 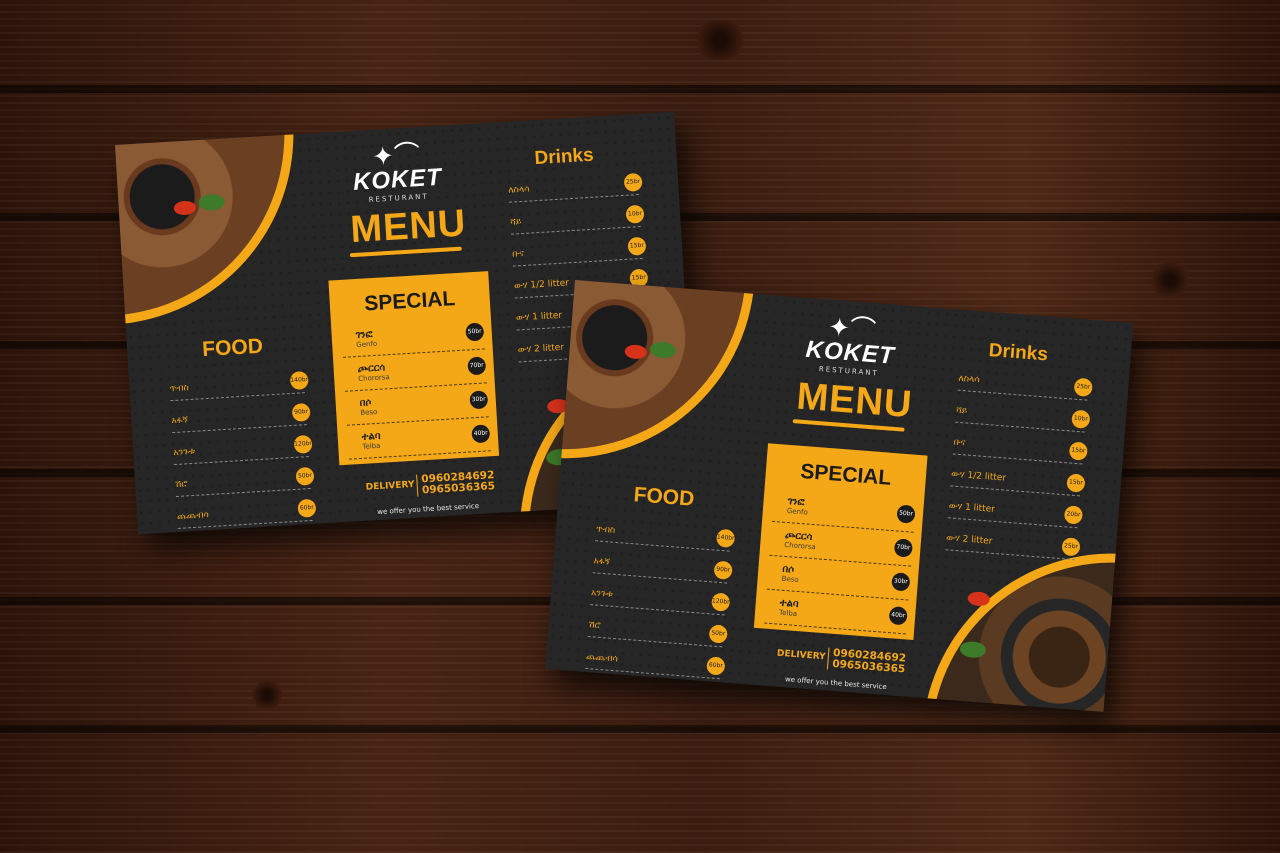 I want to click on brand-name: KOKET, so click(x=397, y=179).